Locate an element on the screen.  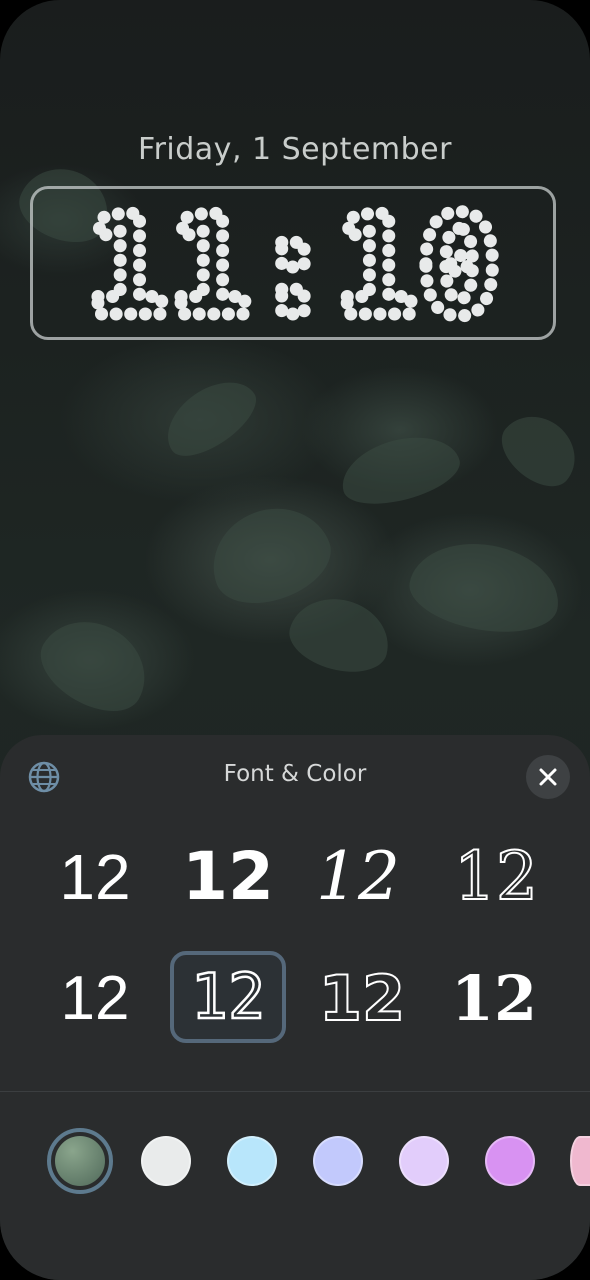
color-swatch-light-blue is located at coordinates (252, 1161).